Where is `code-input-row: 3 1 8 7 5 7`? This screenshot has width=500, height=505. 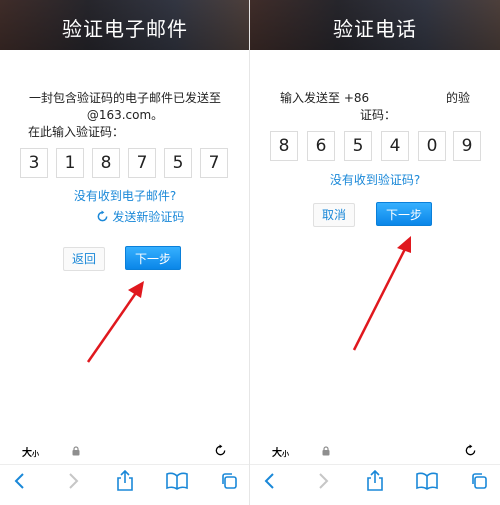
code-input-row: 3 1 8 7 5 7 is located at coordinates (125, 163).